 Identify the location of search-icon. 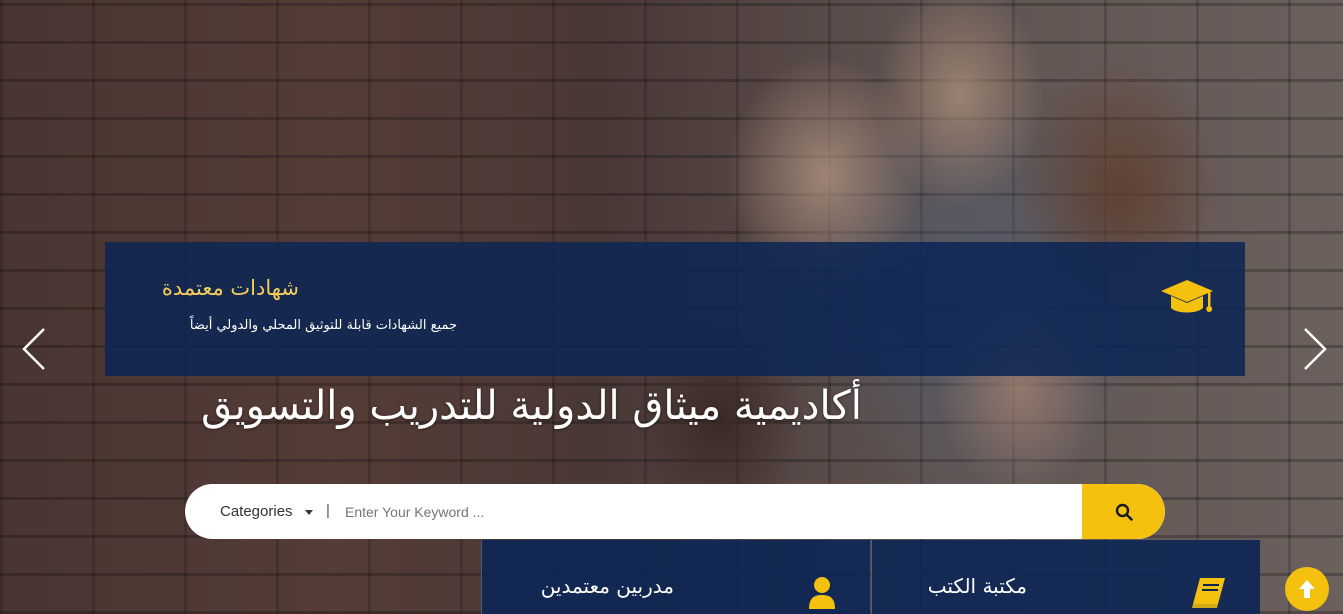
(1124, 512).